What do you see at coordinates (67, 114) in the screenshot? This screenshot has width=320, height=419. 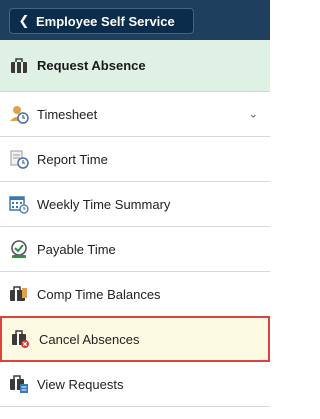 I see `sidebar-item-label: Timesheet` at bounding box center [67, 114].